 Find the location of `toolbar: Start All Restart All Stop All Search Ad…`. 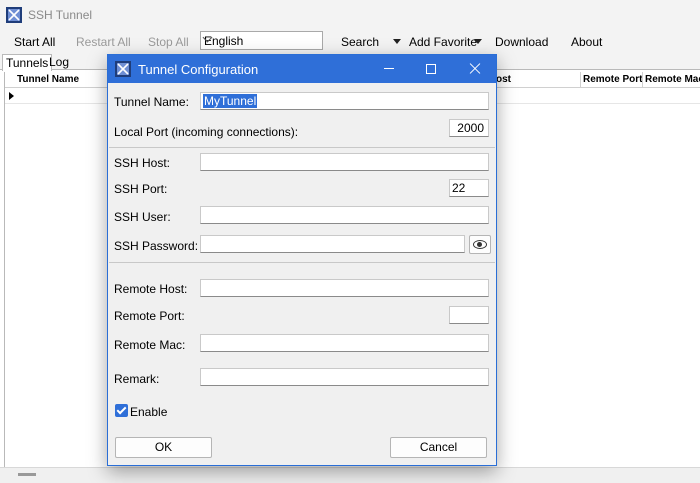

toolbar: Start All Restart All Stop All Search Ad… is located at coordinates (350, 42).